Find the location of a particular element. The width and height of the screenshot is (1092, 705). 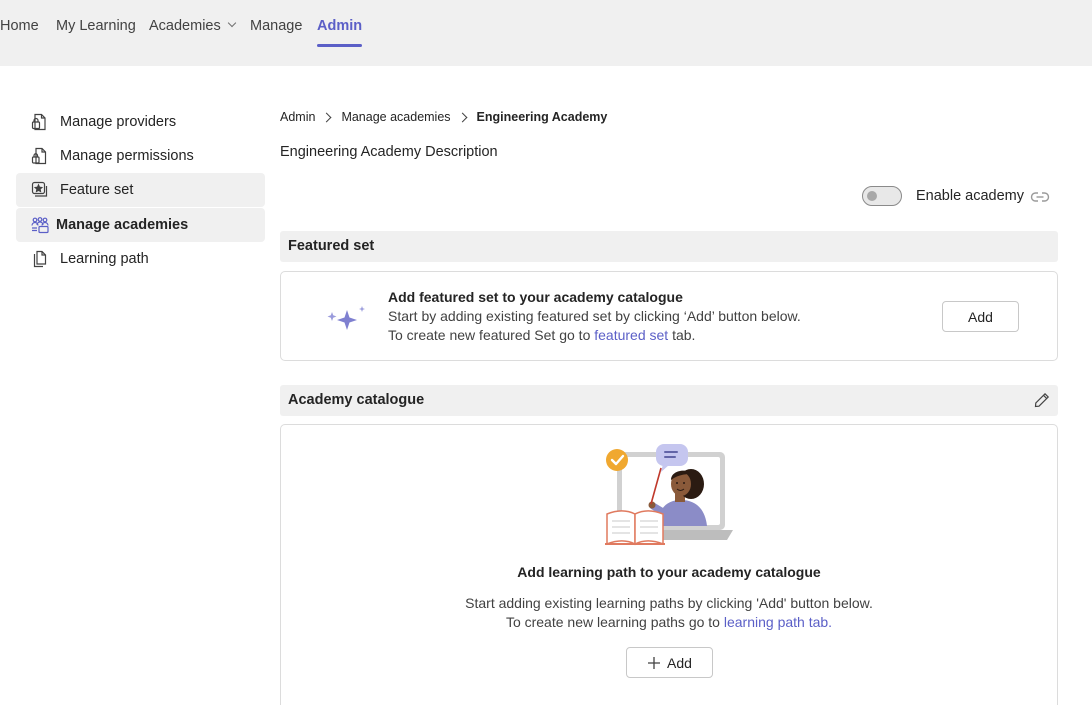

teacher-illustration is located at coordinates (669, 495).